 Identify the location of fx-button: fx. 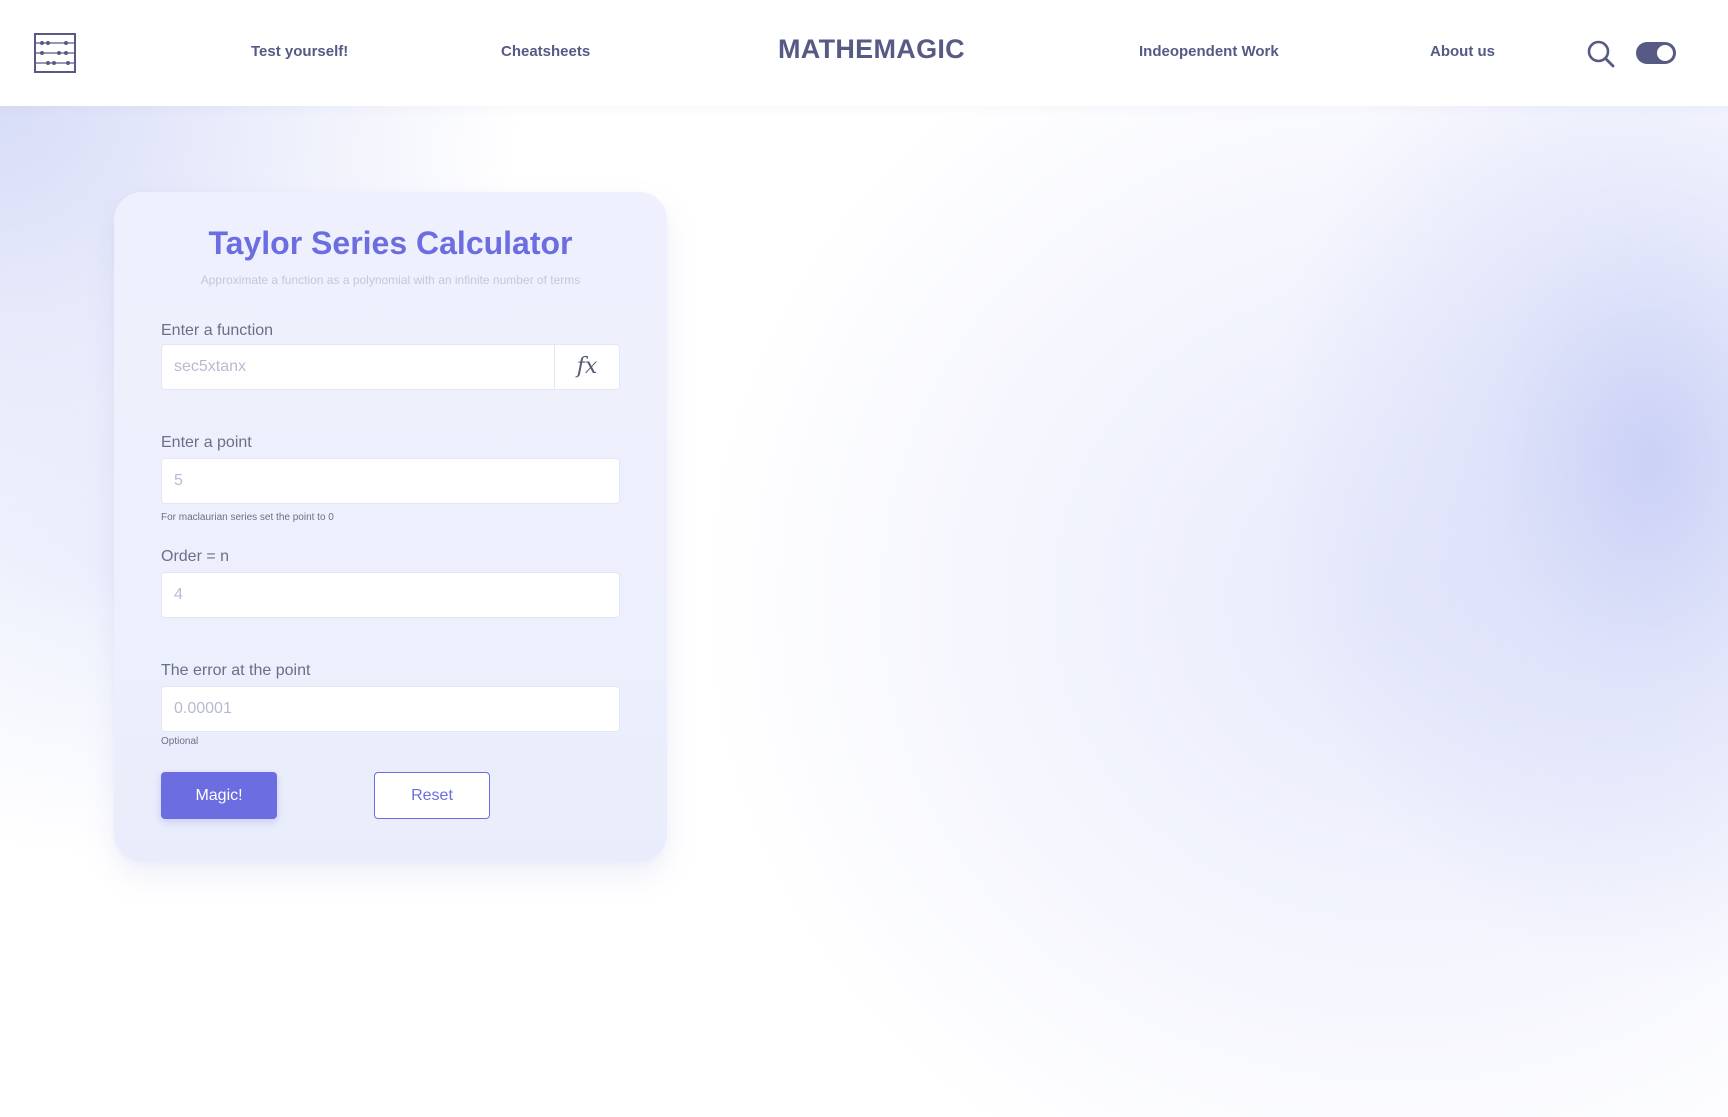
(587, 367).